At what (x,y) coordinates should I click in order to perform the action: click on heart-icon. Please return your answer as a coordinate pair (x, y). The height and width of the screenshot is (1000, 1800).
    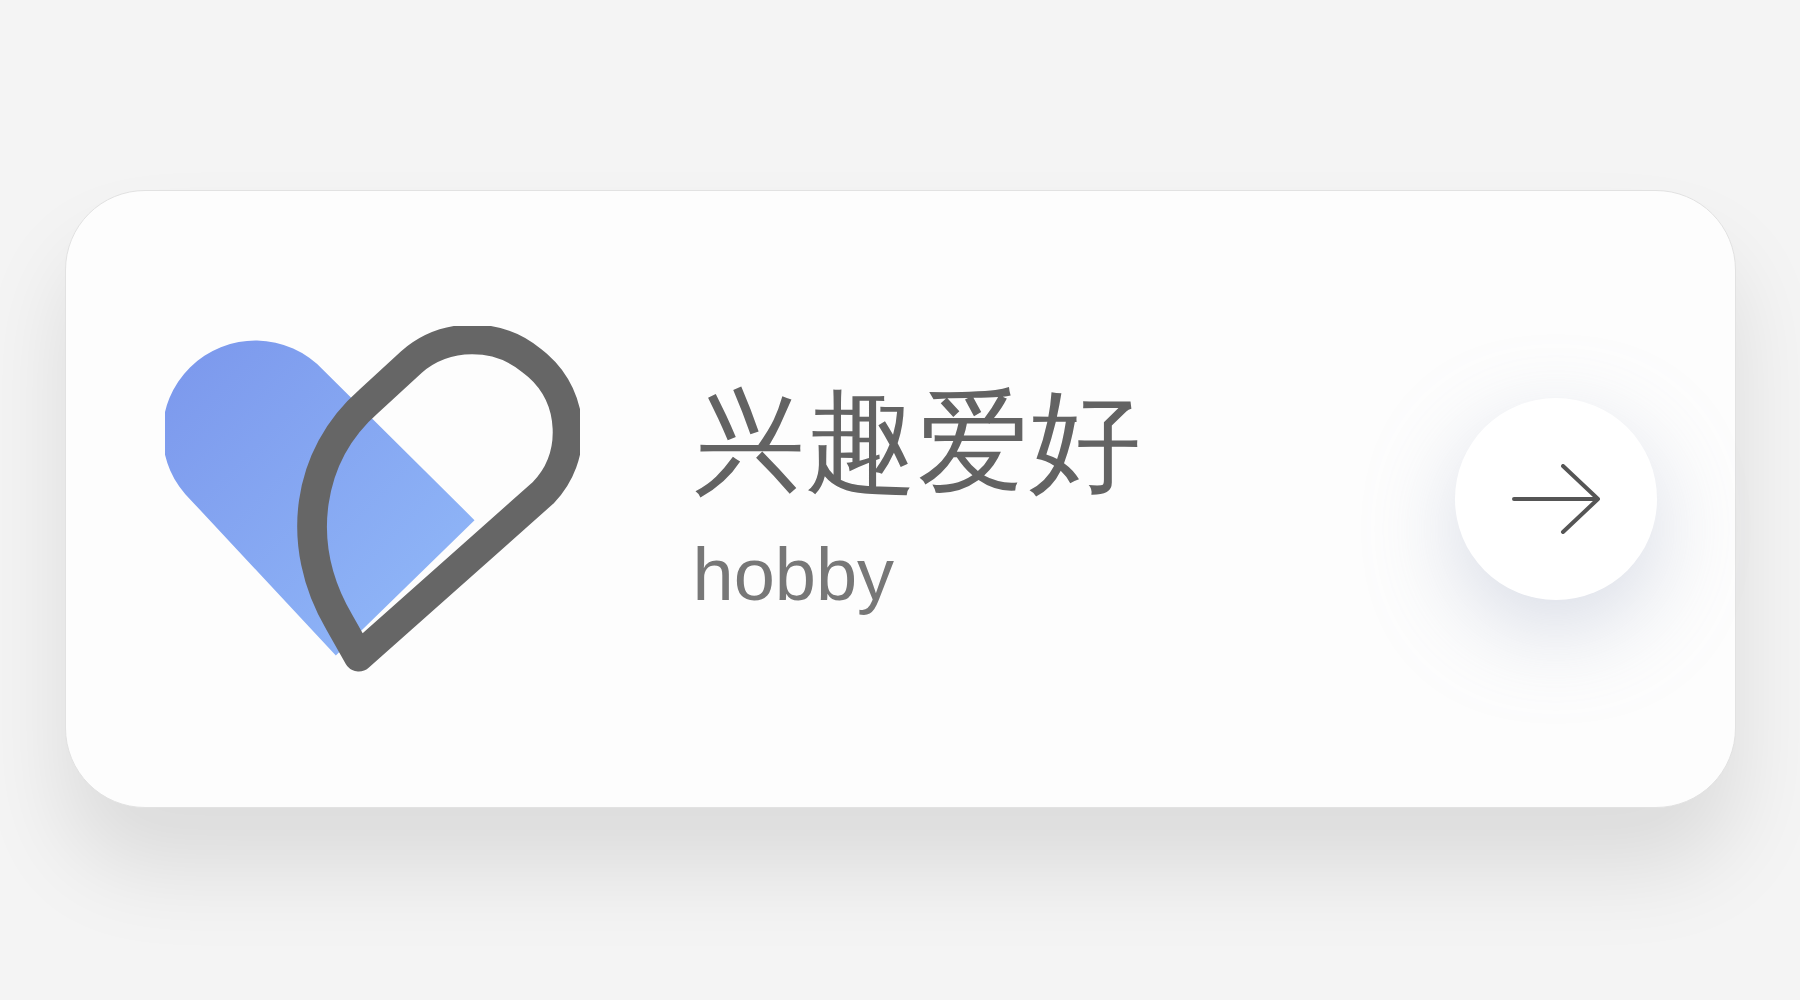
    Looking at the image, I should click on (372, 499).